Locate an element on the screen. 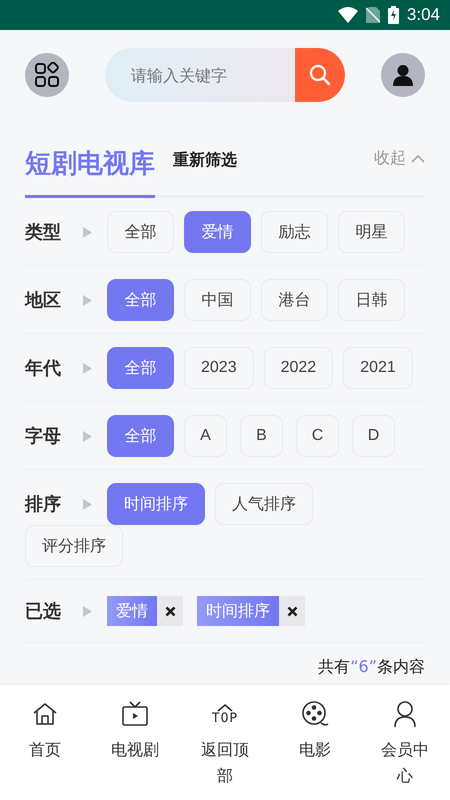 The width and height of the screenshot is (450, 800). search-icon is located at coordinates (320, 75).